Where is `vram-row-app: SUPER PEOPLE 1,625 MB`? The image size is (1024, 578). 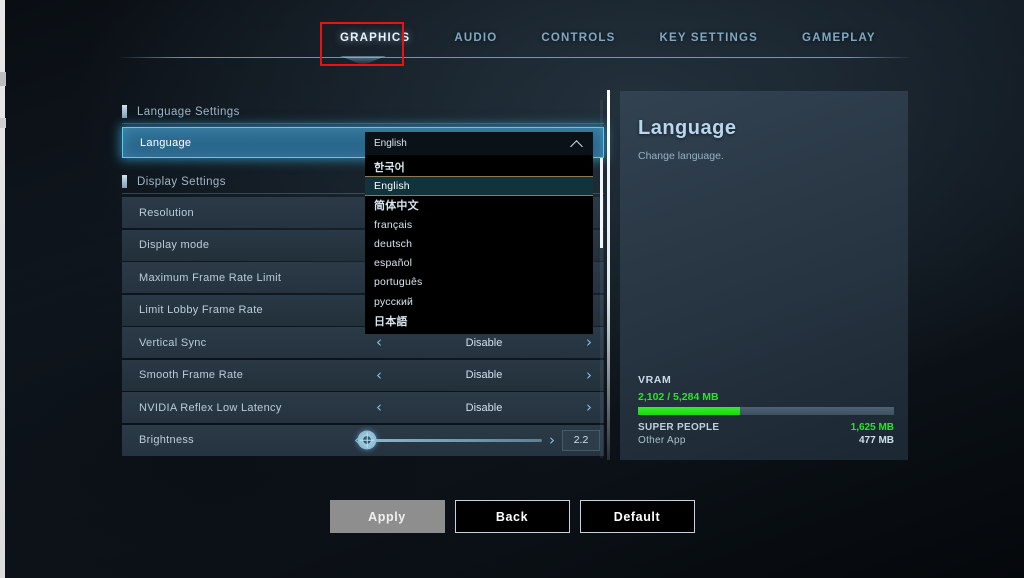 vram-row-app: SUPER PEOPLE 1,625 MB is located at coordinates (766, 427).